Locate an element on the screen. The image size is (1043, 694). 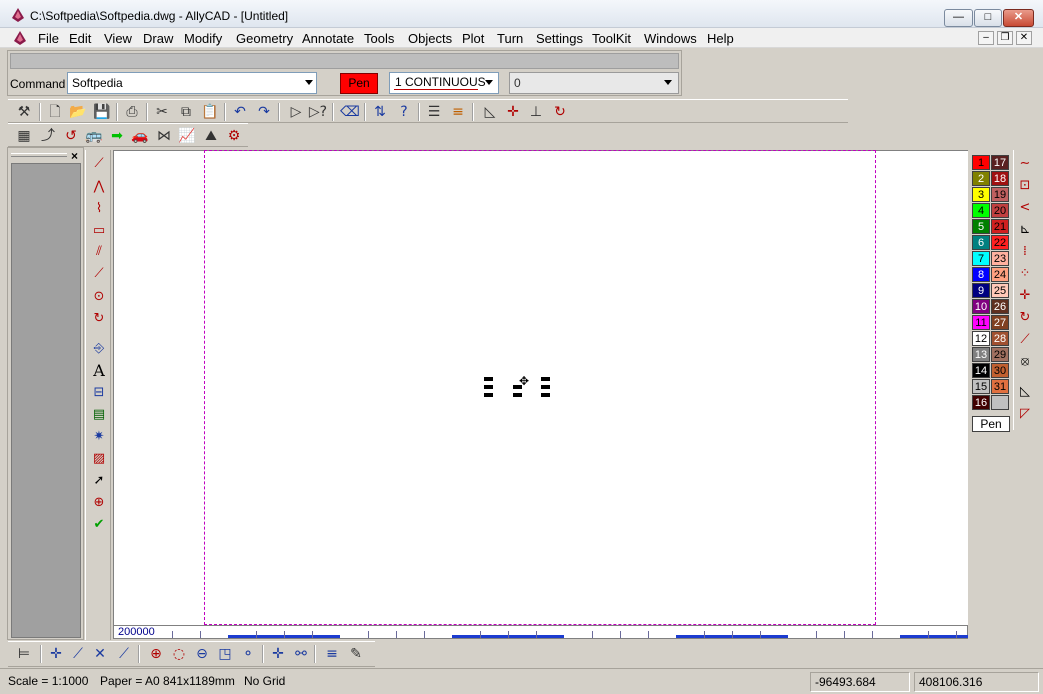
offset-line-icon: ⟋ is located at coordinates (99, 274).